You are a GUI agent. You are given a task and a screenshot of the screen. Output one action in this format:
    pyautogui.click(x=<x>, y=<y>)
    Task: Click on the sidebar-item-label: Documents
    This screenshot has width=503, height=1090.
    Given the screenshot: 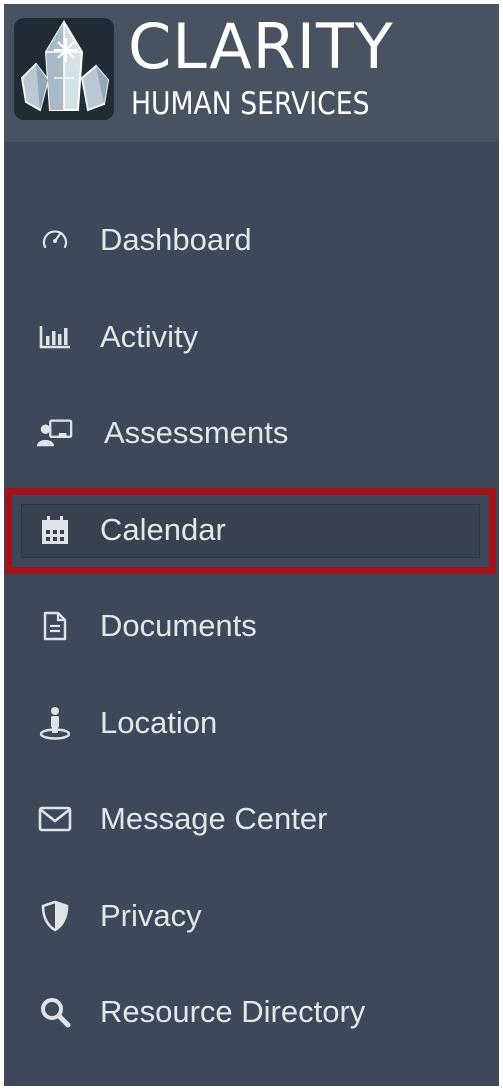 What is the action you would take?
    pyautogui.click(x=178, y=625)
    